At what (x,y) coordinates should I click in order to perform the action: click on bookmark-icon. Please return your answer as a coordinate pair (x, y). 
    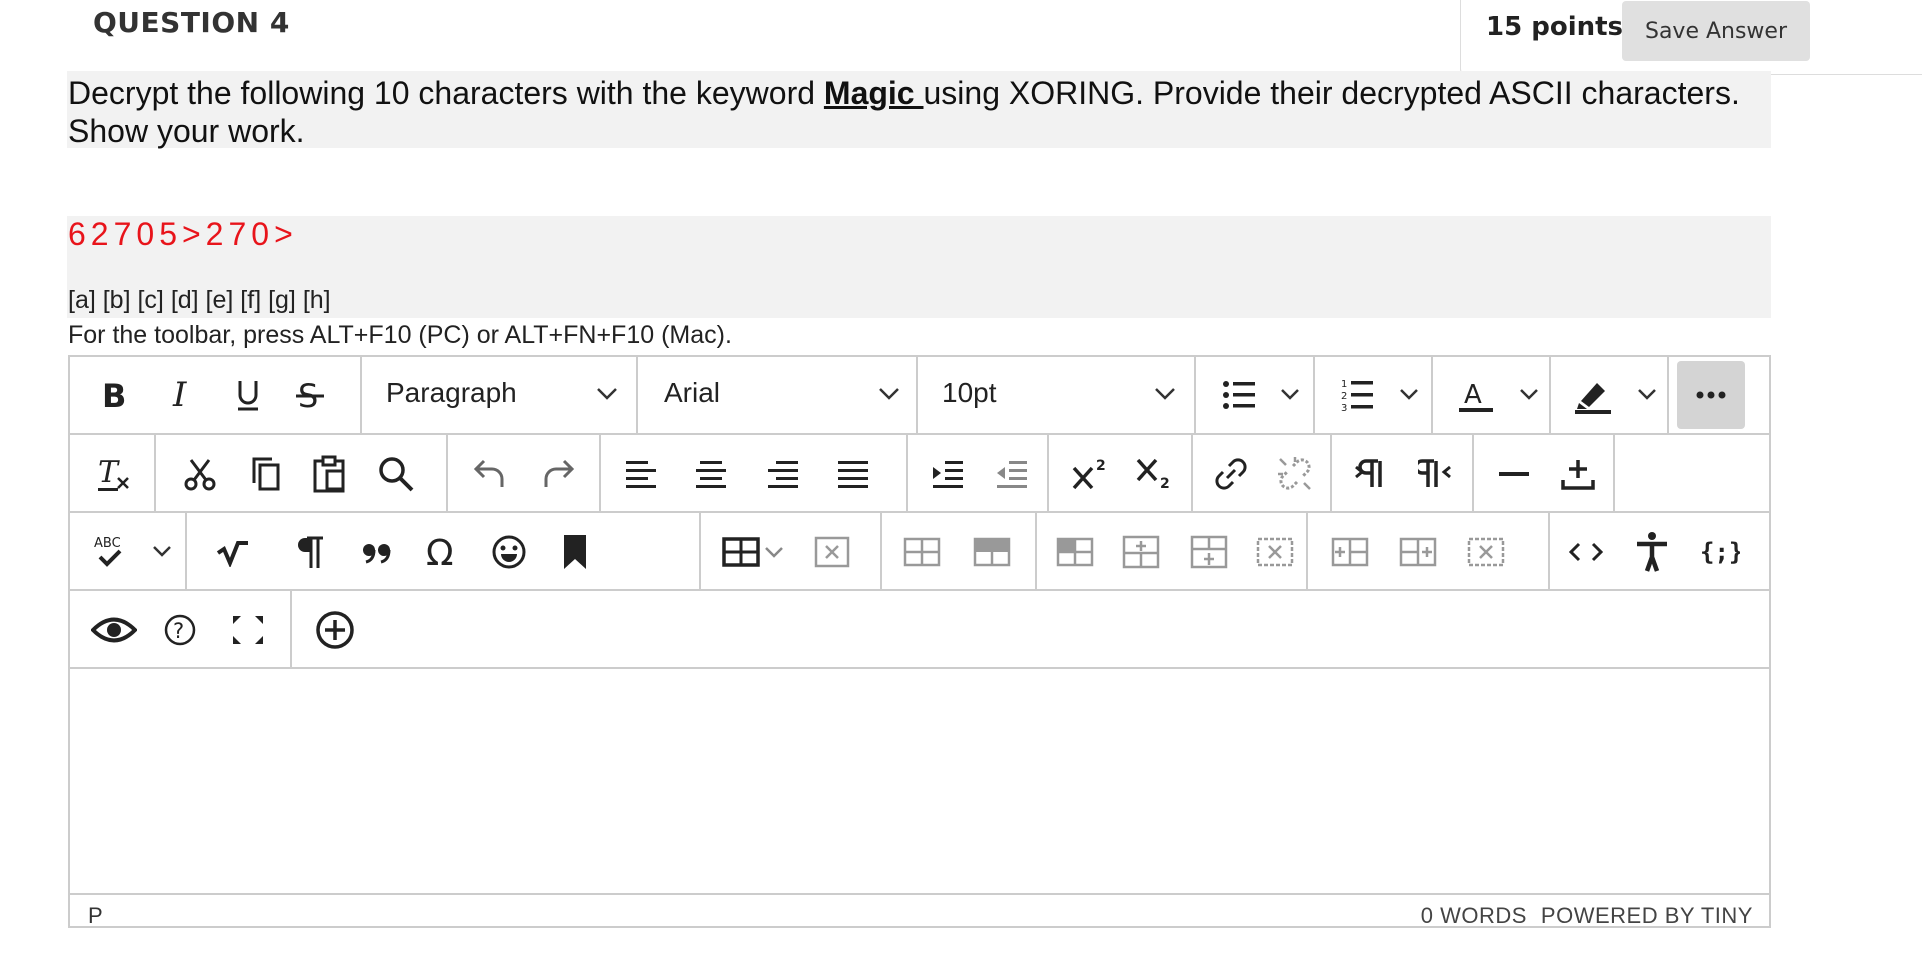
    Looking at the image, I should click on (575, 552).